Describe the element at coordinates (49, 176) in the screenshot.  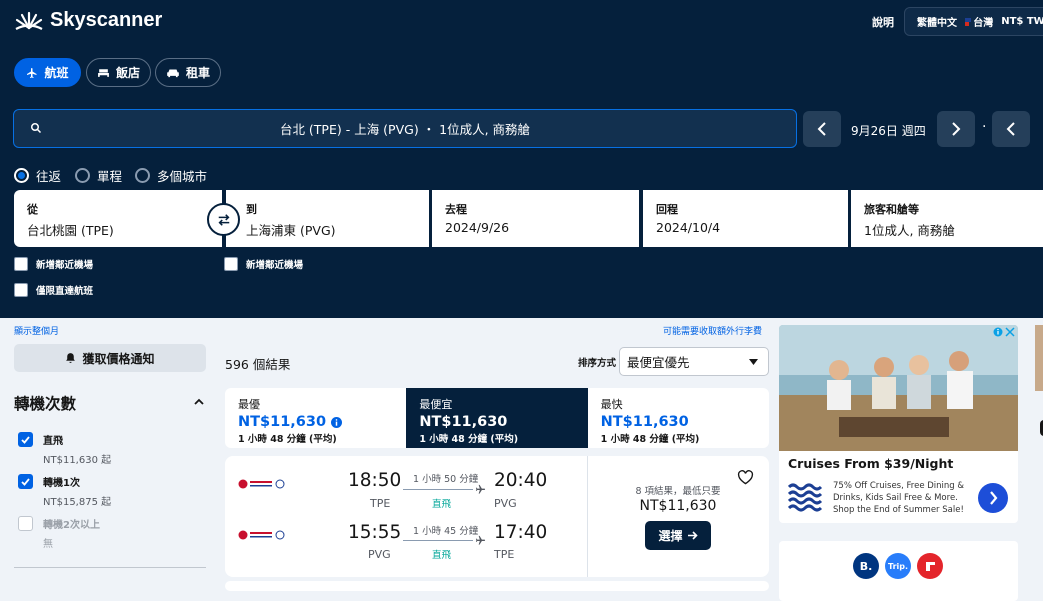
I see `radio-round-trip-label: 往返` at that location.